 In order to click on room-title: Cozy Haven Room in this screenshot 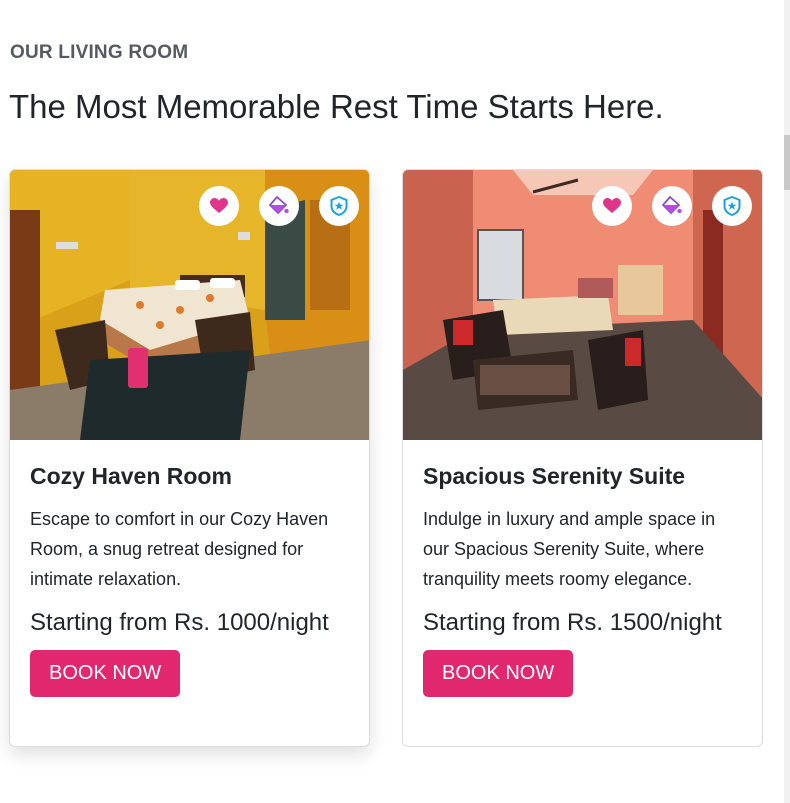, I will do `click(131, 476)`.